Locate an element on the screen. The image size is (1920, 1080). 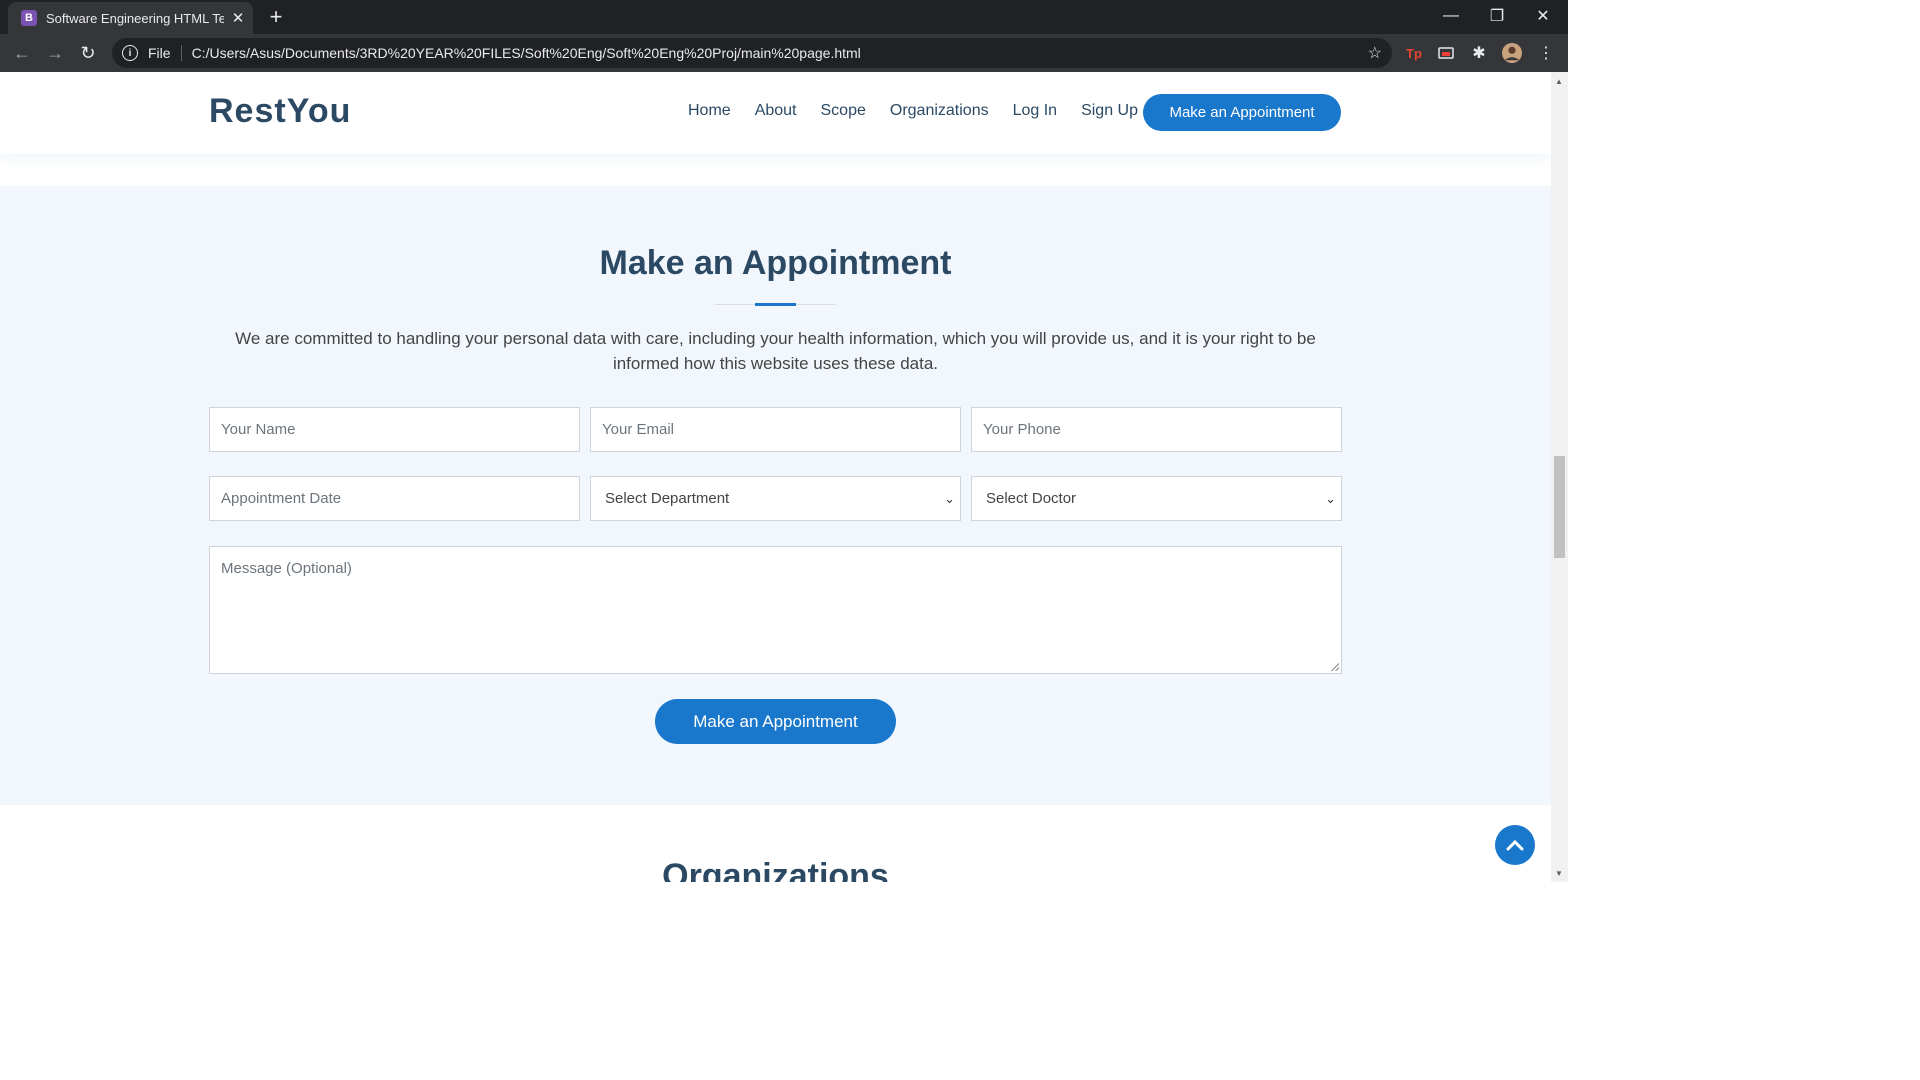
back-to-top-button is located at coordinates (1515, 845).